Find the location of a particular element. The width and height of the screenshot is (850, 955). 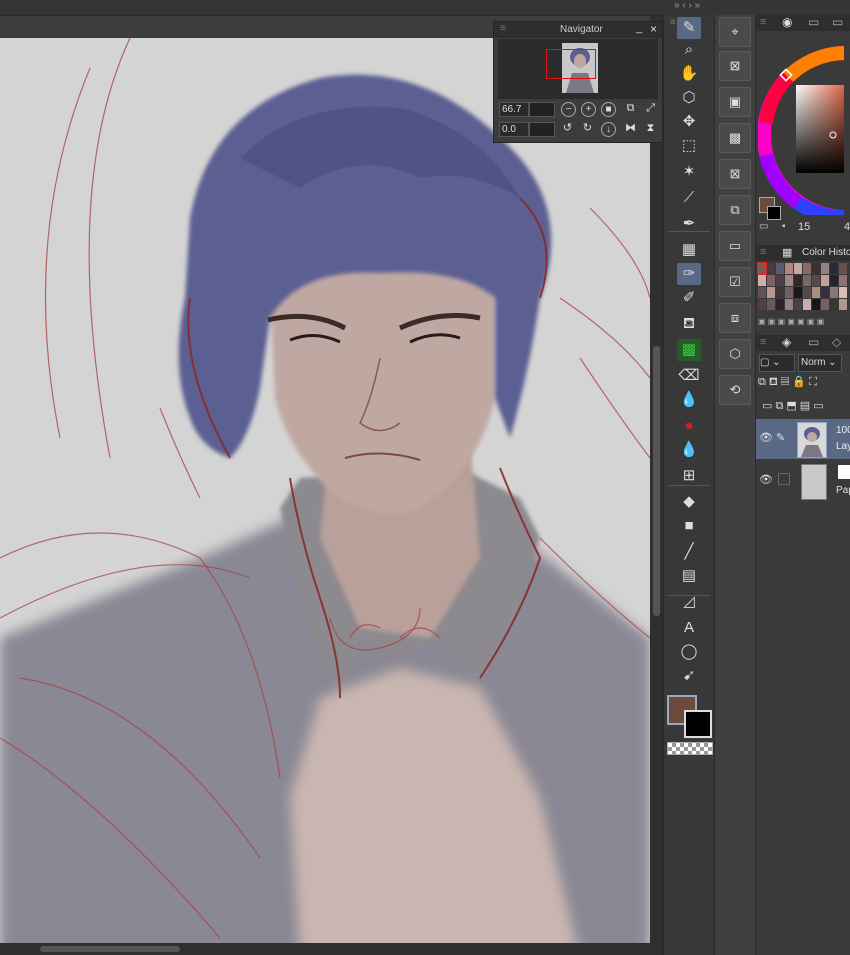

color-history-grid is located at coordinates (803, 288).